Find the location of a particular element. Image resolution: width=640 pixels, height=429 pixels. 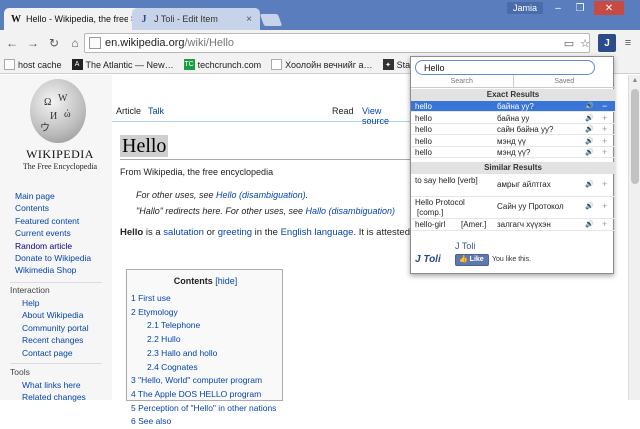

new-tab-button is located at coordinates (271, 20).